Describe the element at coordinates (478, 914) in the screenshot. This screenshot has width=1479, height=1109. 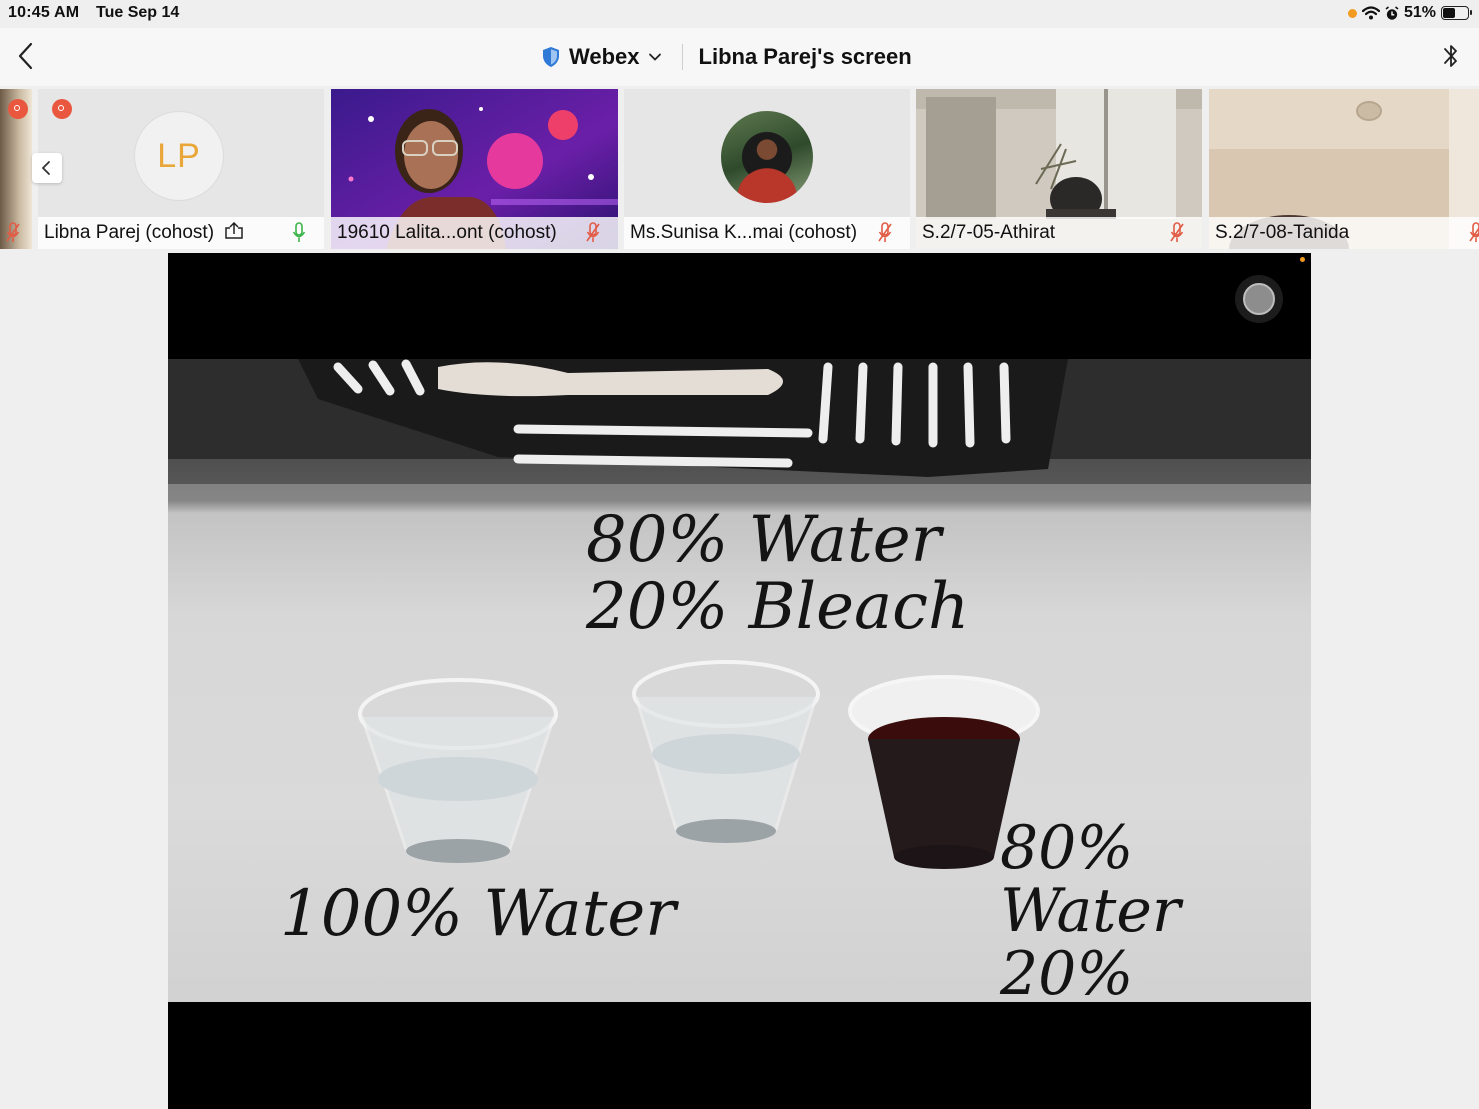
I see `caption-left: 100% Water` at that location.